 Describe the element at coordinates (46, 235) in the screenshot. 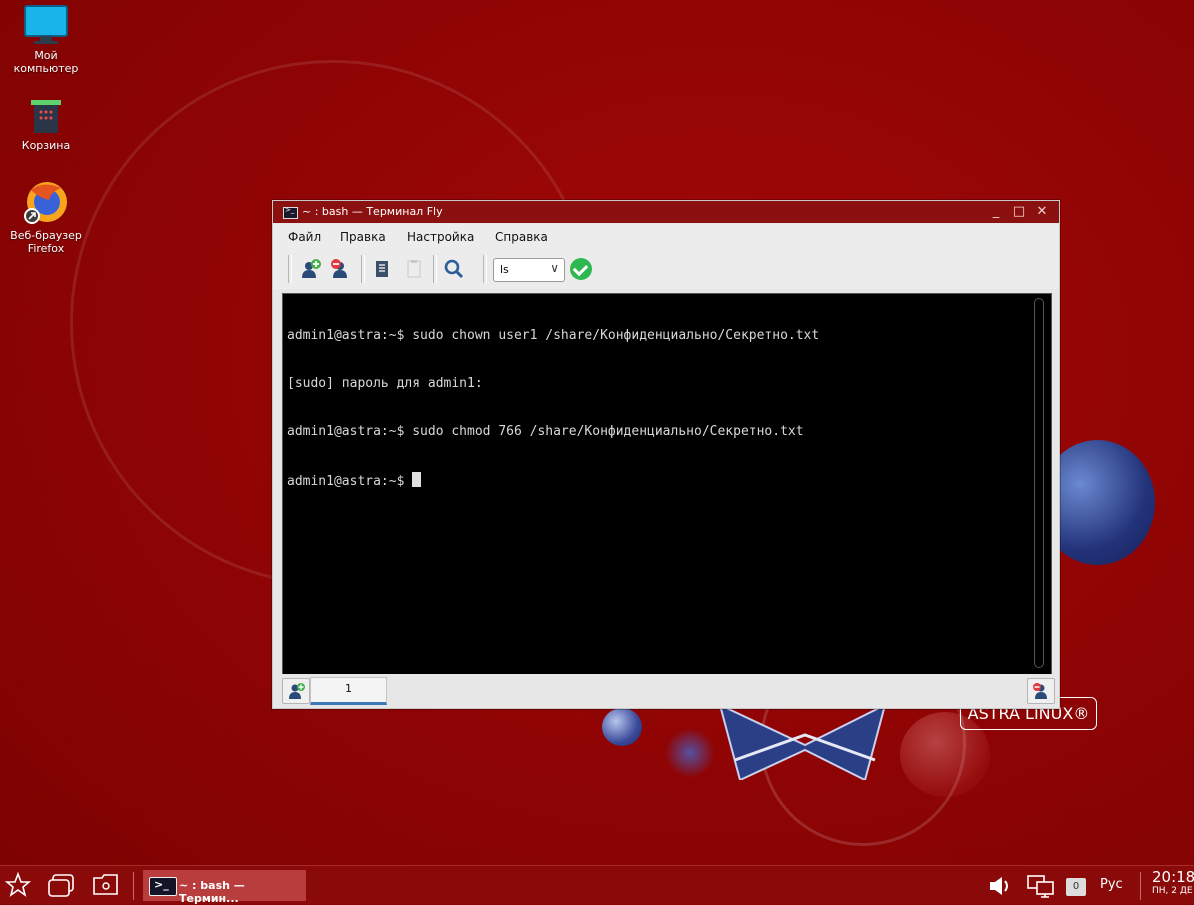

I see `desktop-icon-label: Веб-браузер` at that location.